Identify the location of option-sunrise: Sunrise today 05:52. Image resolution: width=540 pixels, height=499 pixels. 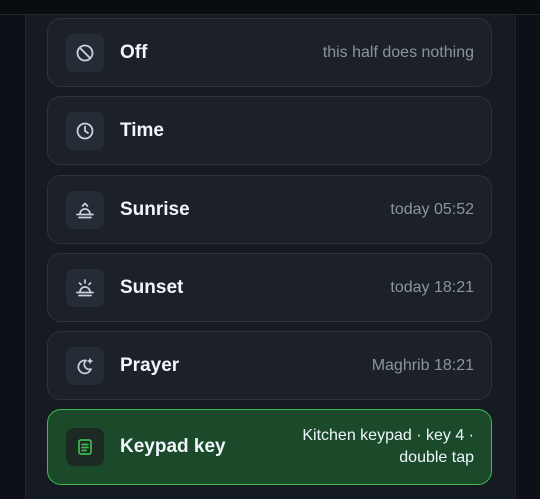
(269, 209).